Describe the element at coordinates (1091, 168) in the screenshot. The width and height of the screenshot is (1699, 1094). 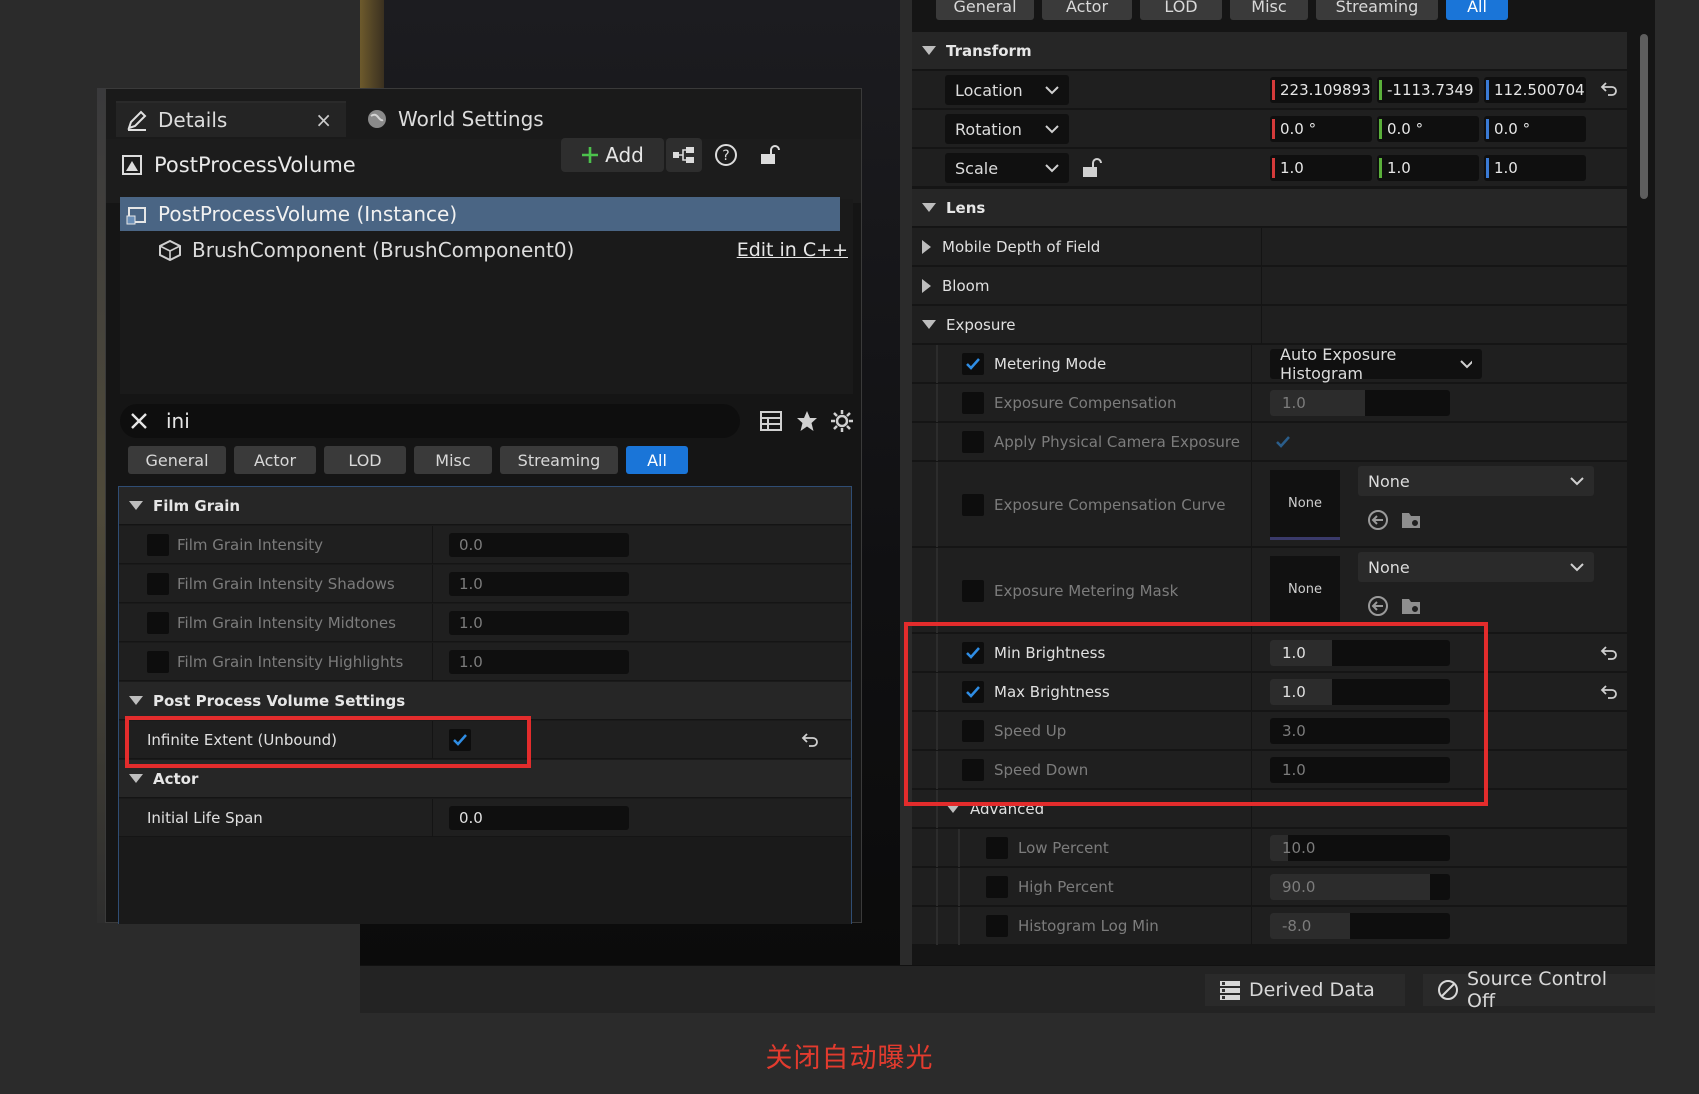
I see `lock-open-icon` at that location.